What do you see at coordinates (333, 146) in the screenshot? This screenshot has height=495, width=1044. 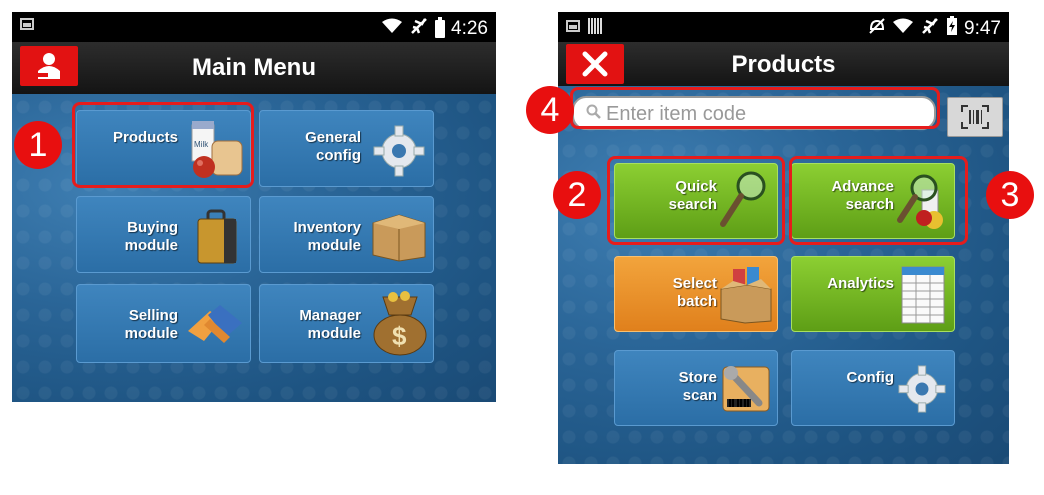 I see `tile-label: General config` at bounding box center [333, 146].